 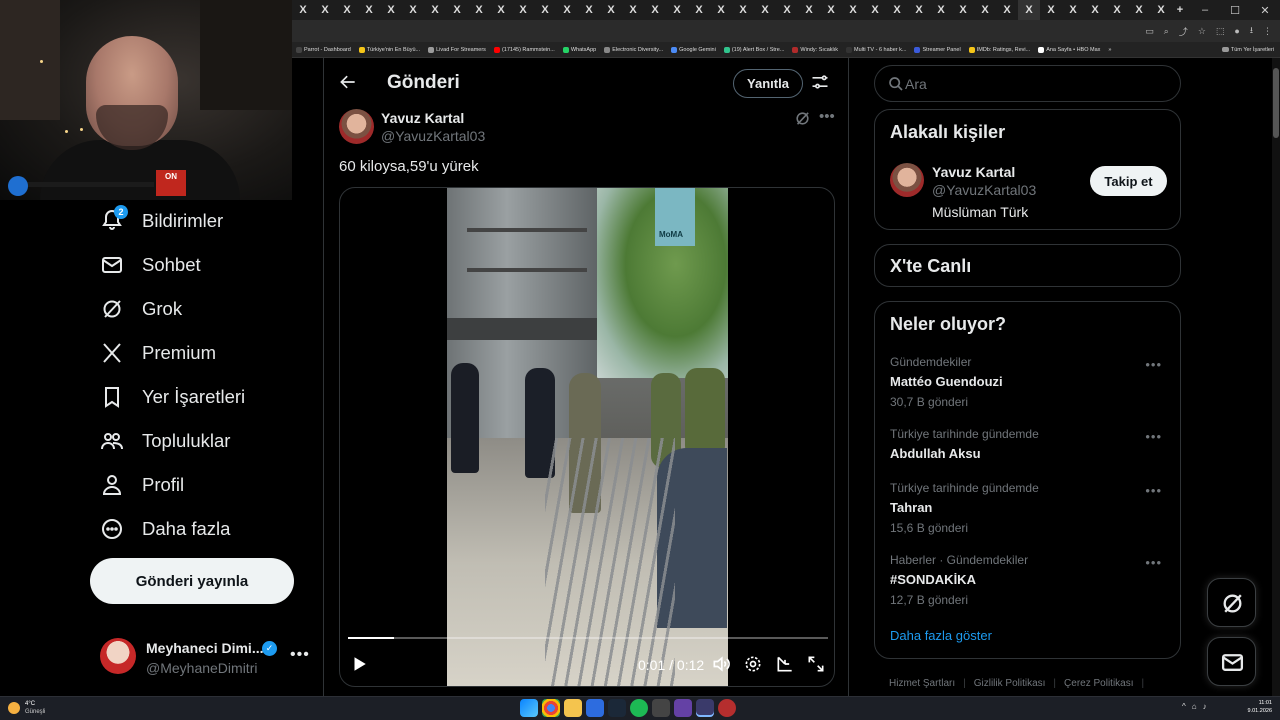 I want to click on related-user-name: Yavuz Kartal, so click(x=973, y=172).